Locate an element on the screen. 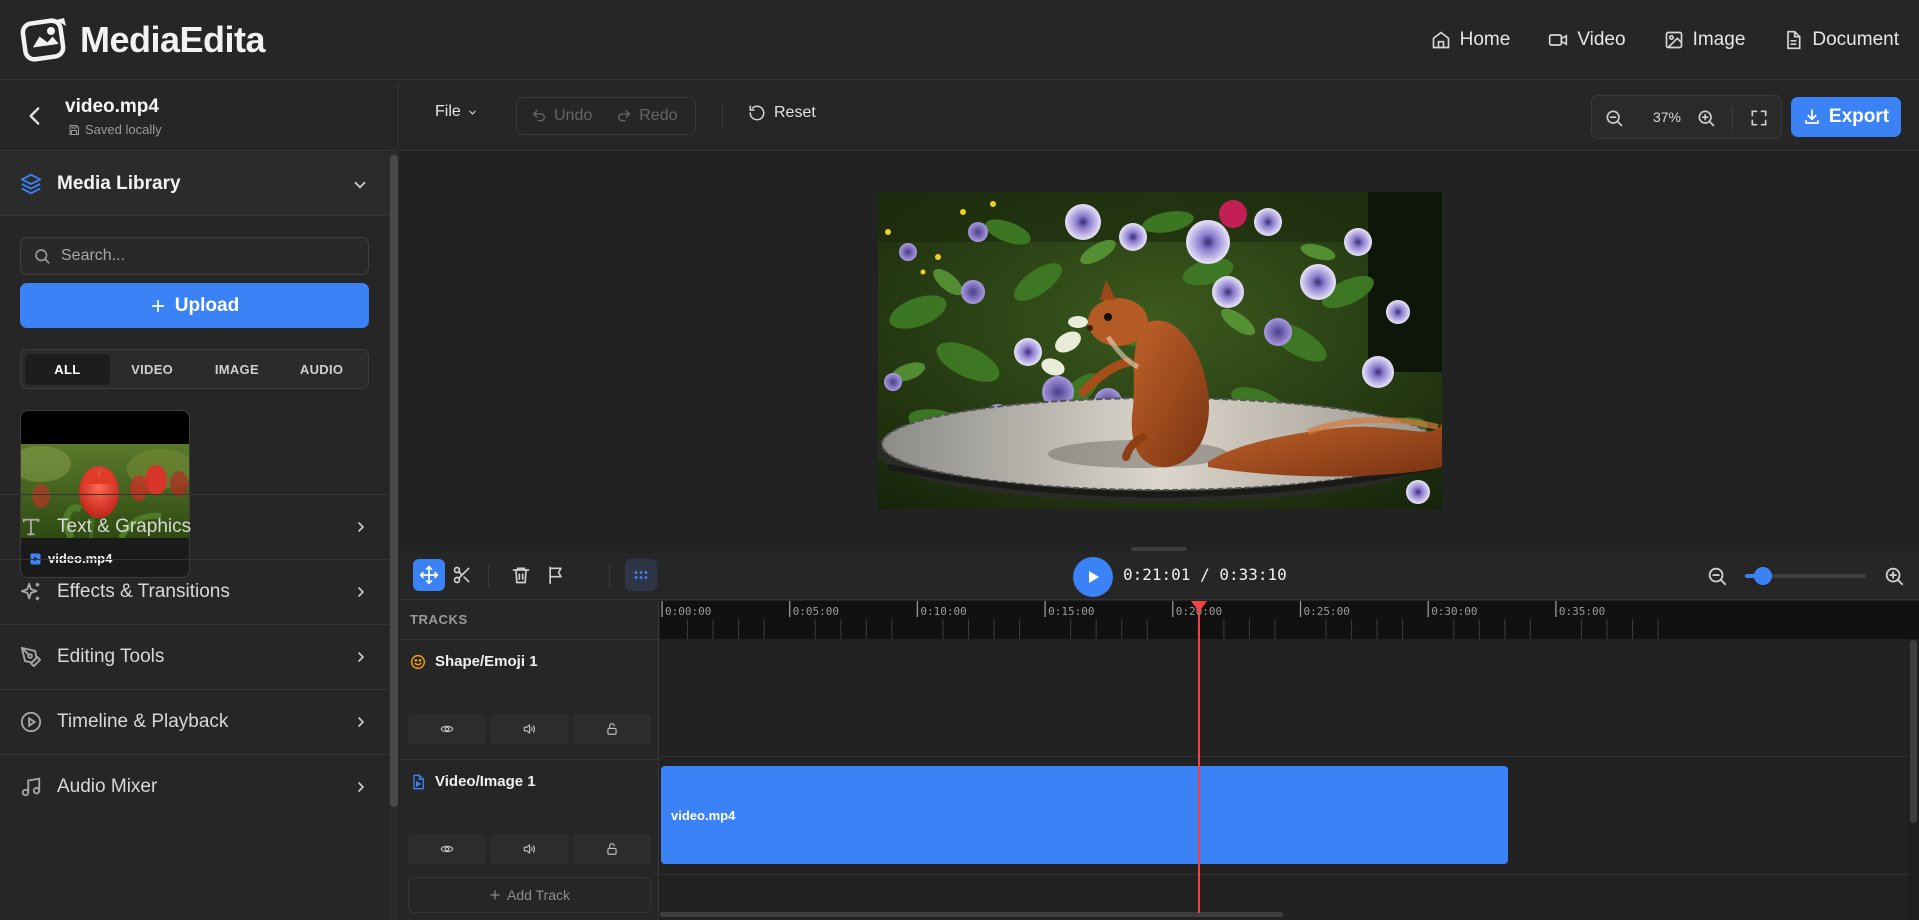 The image size is (1919, 920). nav-video: Video is located at coordinates (1587, 40).